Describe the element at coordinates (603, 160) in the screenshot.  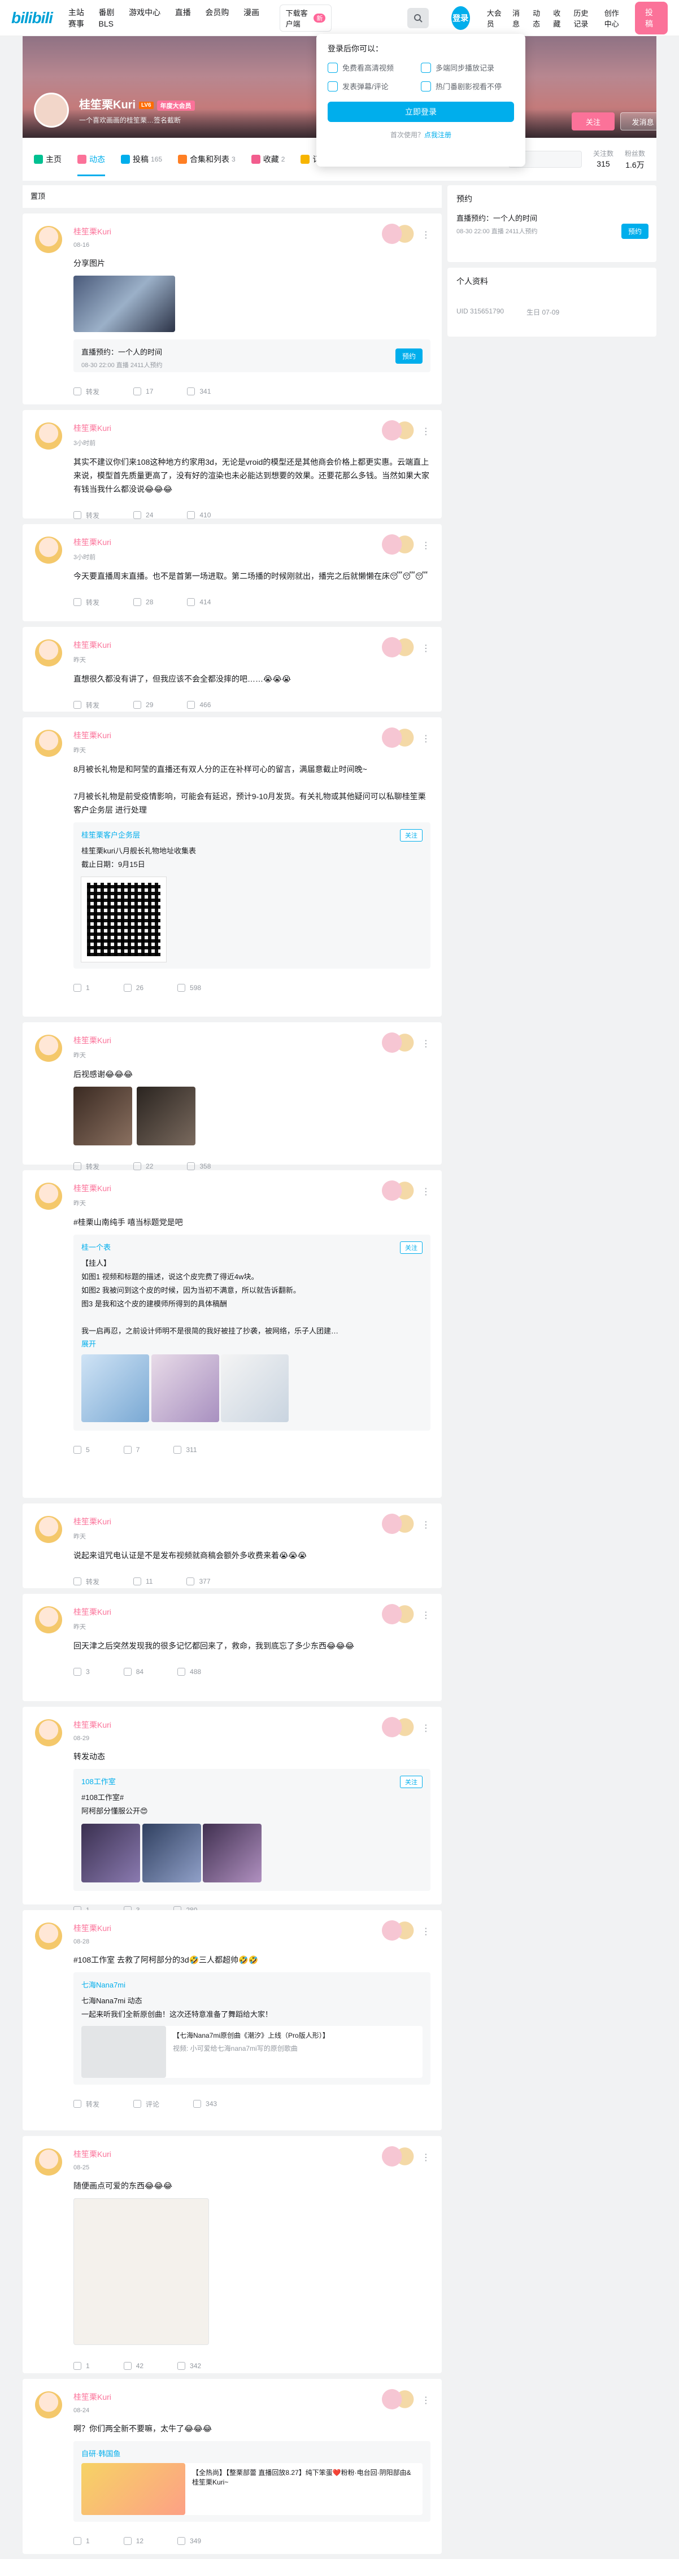
I see `following-count: 关注数 315` at that location.